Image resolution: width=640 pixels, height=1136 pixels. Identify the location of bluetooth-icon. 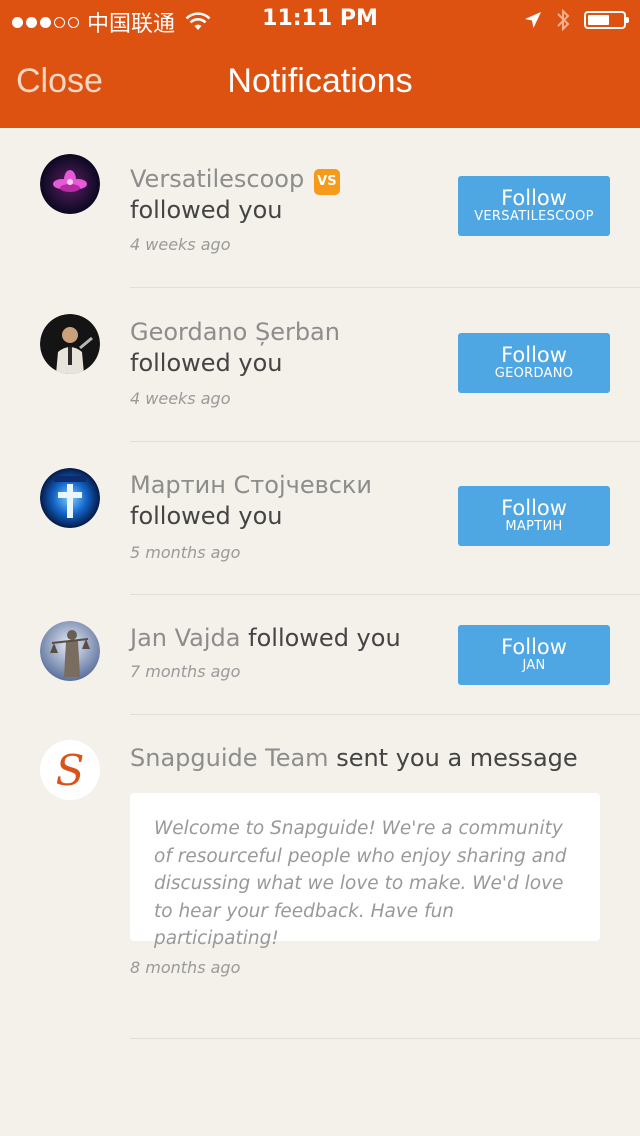
(563, 20).